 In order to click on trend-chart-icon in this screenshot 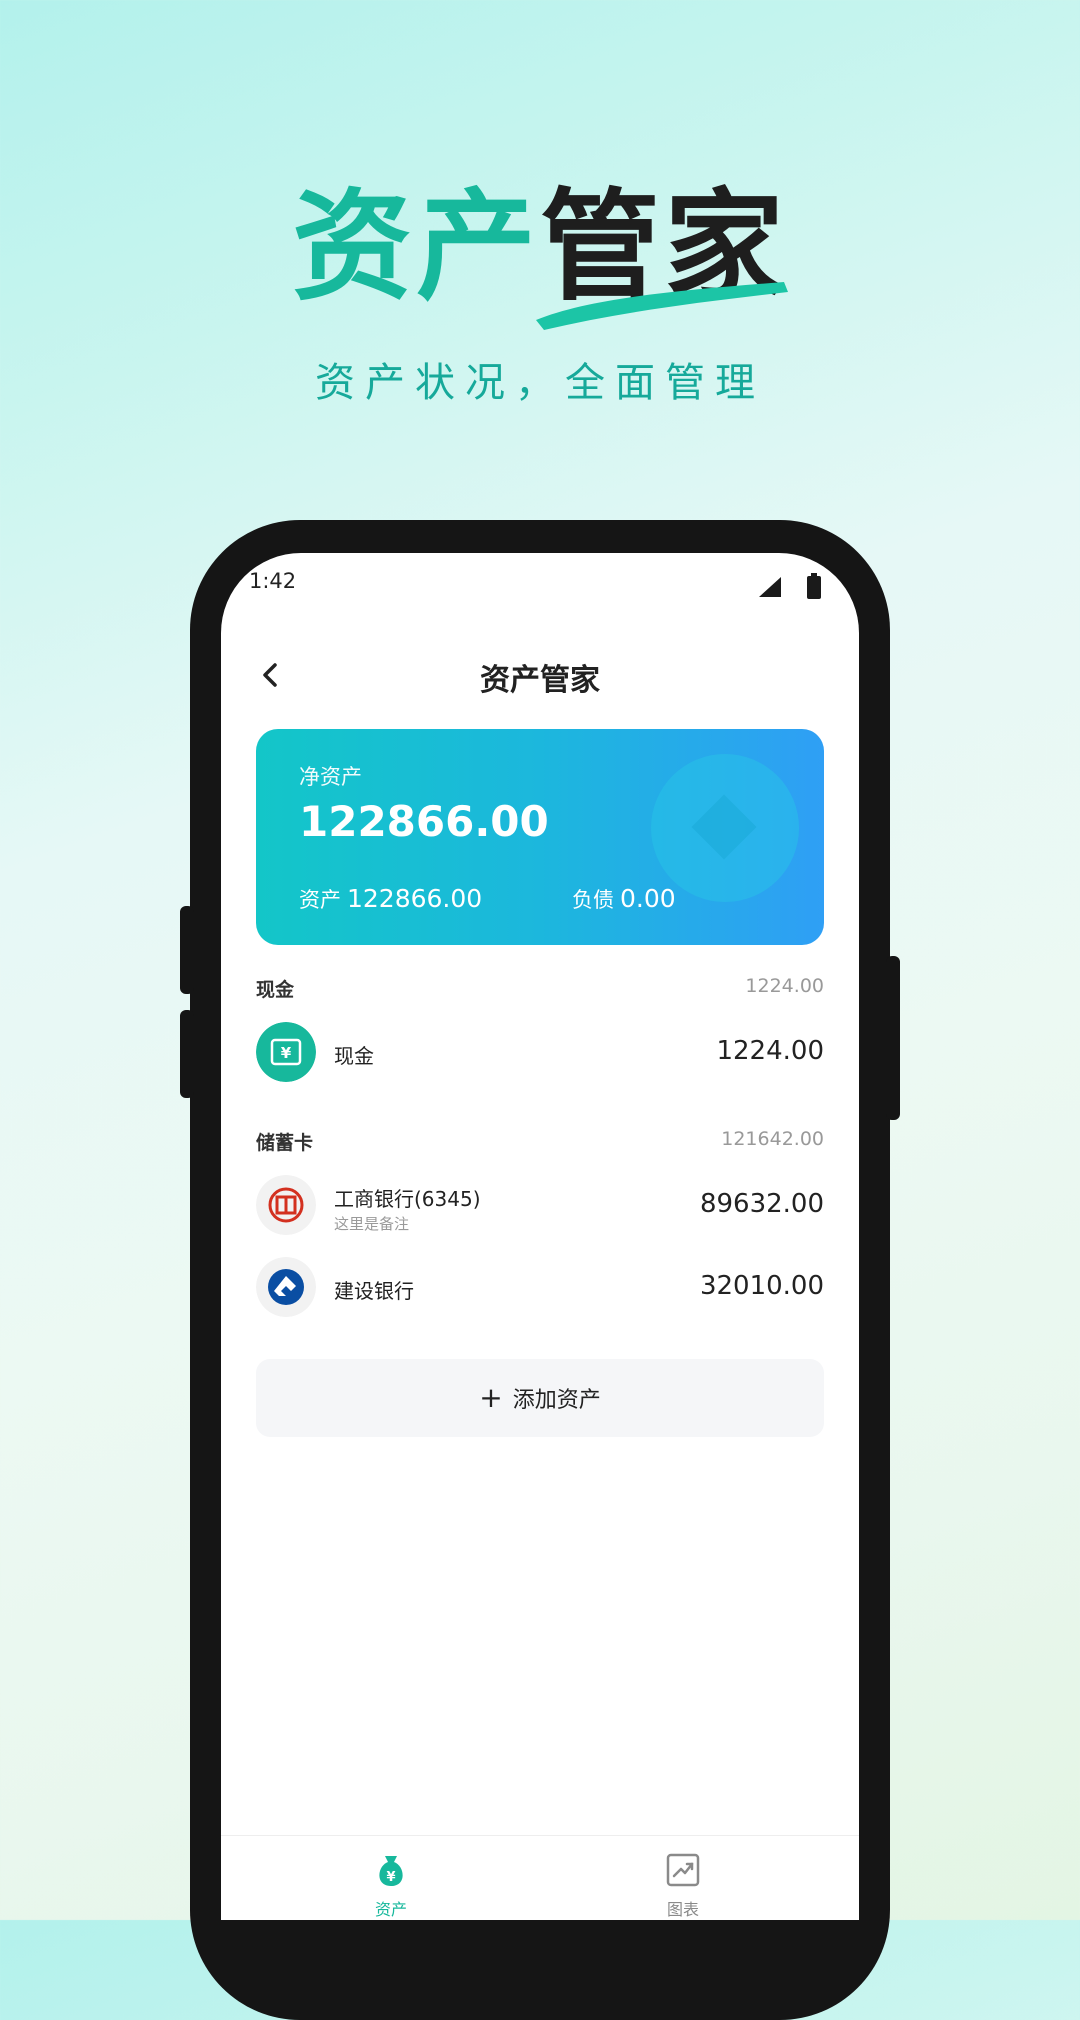, I will do `click(683, 1870)`.